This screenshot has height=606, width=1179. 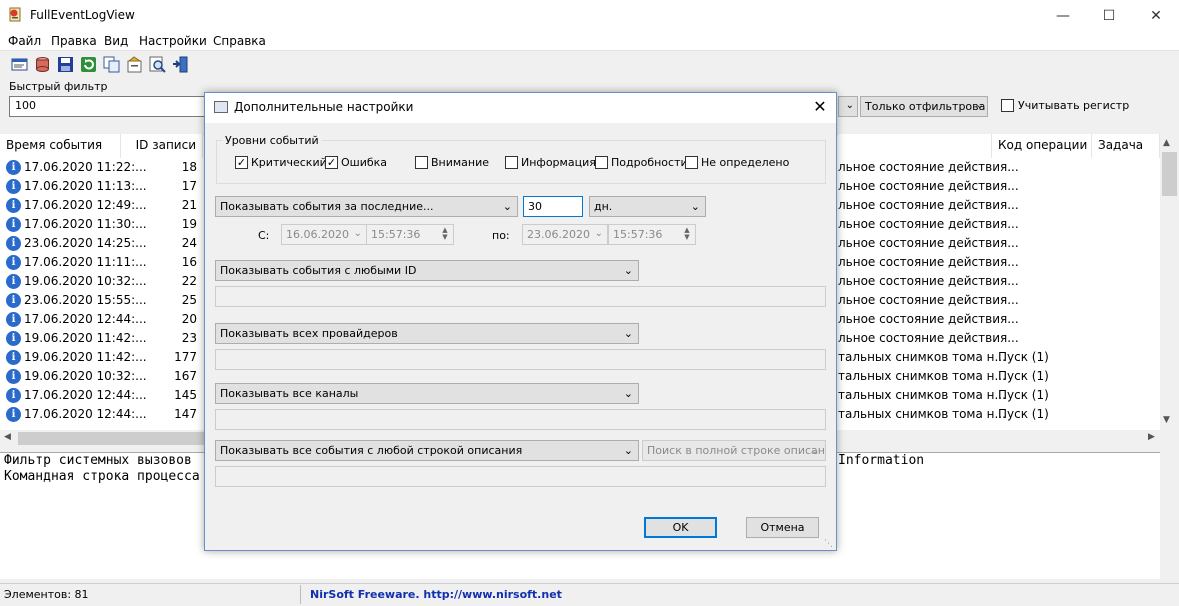 I want to click on database-icon, so click(x=42, y=64).